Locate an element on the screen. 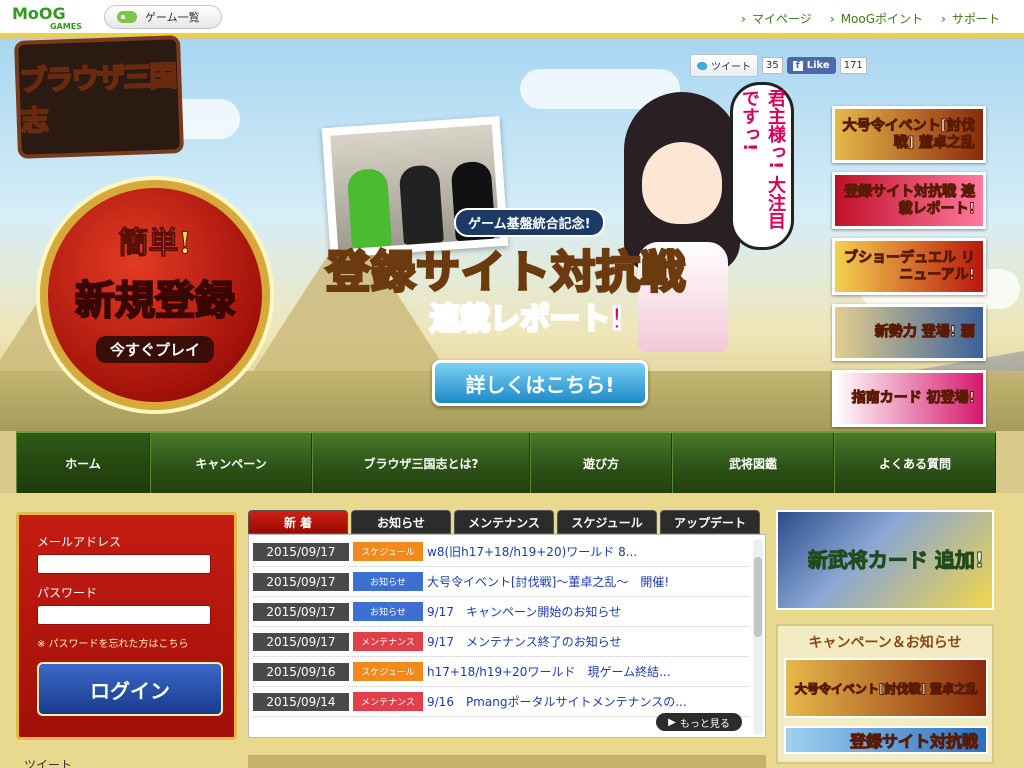 Image resolution: width=1024 pixels, height=768 pixels. news-tabs: 新 着 お知らせ メンテナンス スケジュール アップデート is located at coordinates (507, 522).